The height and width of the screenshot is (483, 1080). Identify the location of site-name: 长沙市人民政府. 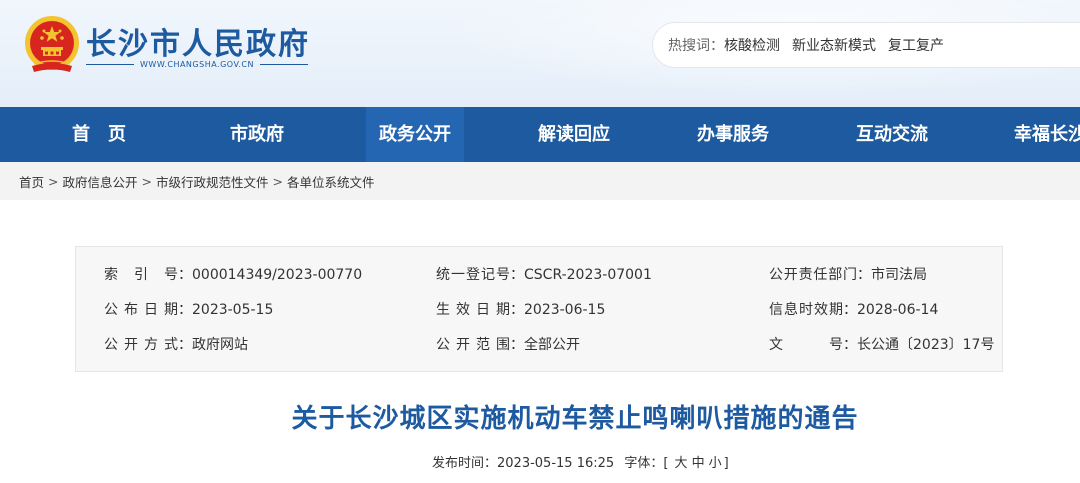
(198, 41).